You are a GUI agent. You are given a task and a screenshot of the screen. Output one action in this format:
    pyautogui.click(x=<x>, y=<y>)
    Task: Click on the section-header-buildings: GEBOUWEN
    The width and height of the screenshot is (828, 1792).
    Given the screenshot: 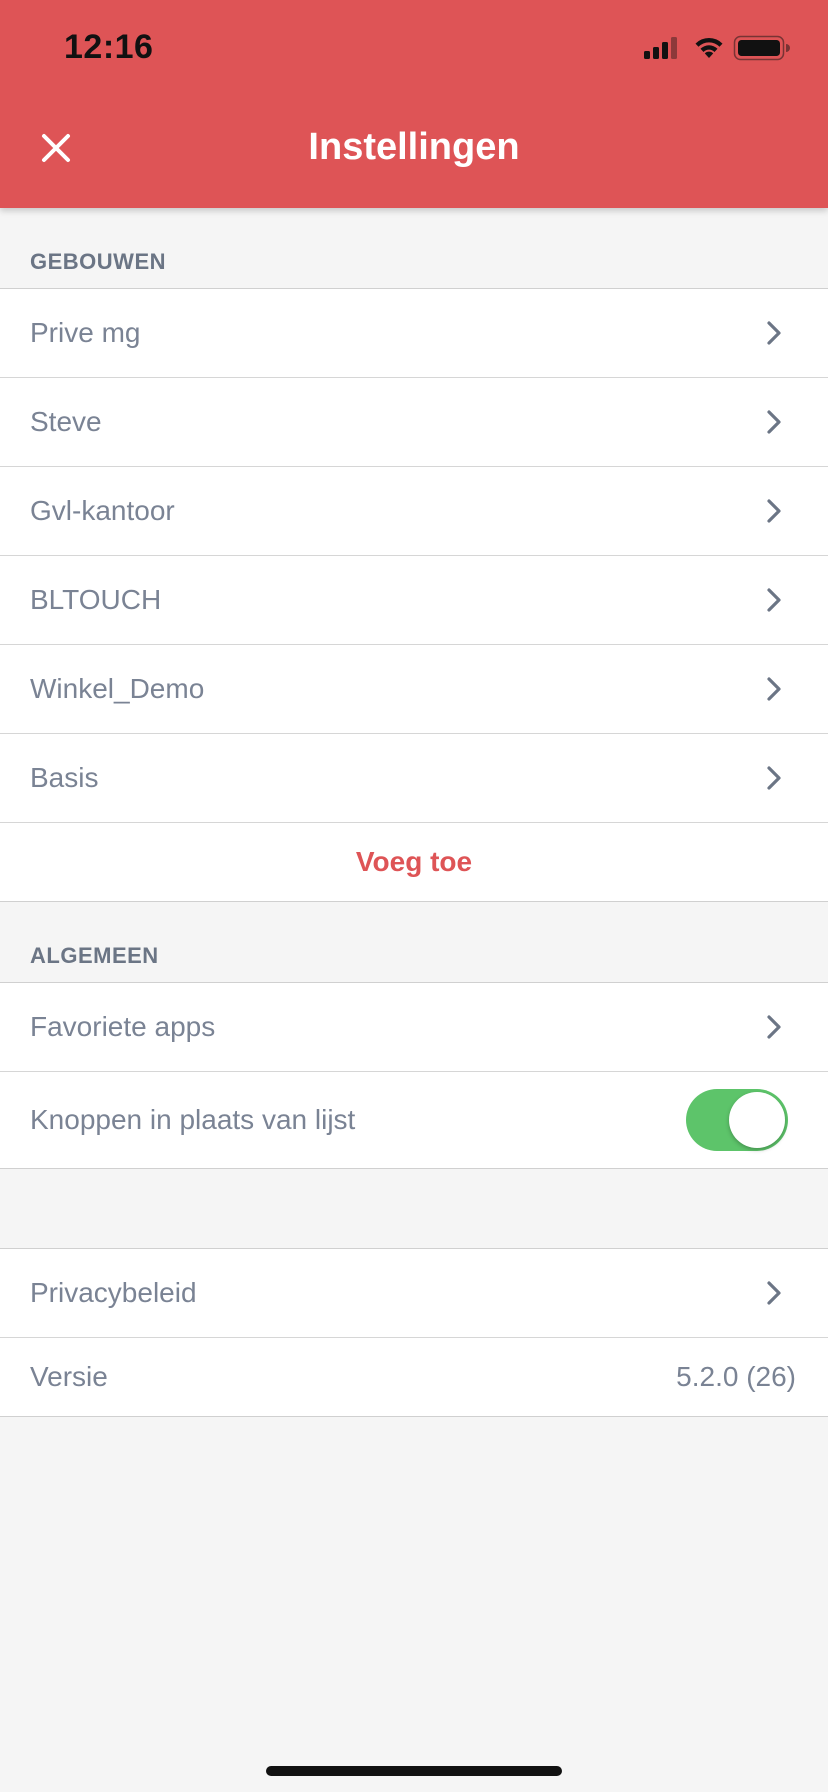 What is the action you would take?
    pyautogui.click(x=98, y=261)
    